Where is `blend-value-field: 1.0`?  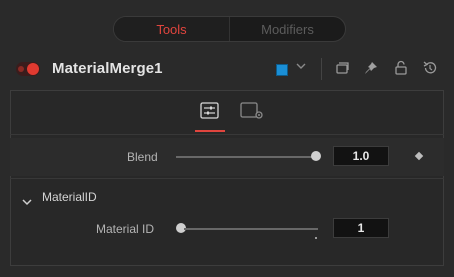
blend-value-field: 1.0 is located at coordinates (361, 156).